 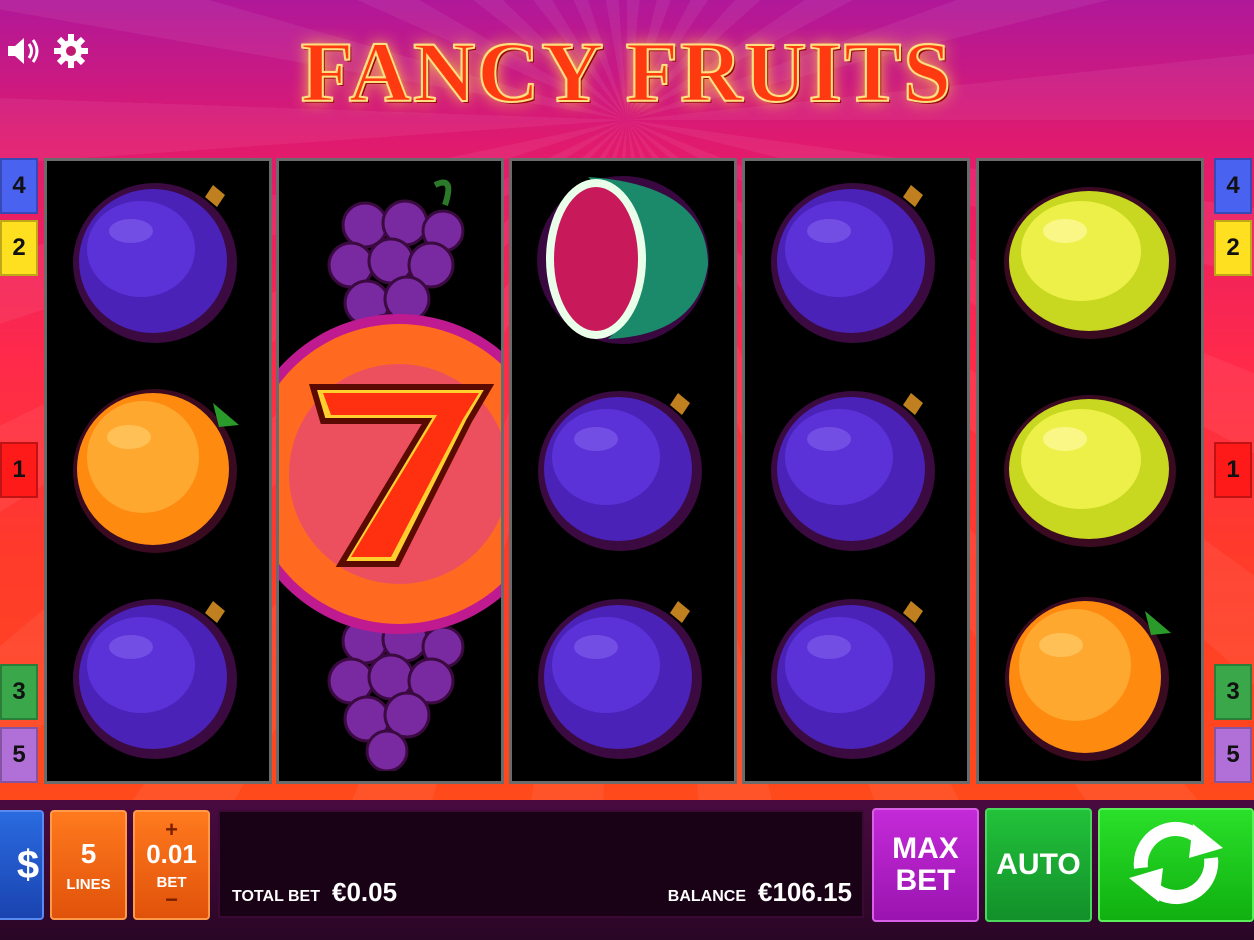 What do you see at coordinates (1233, 186) in the screenshot?
I see `payline-right-4: 4` at bounding box center [1233, 186].